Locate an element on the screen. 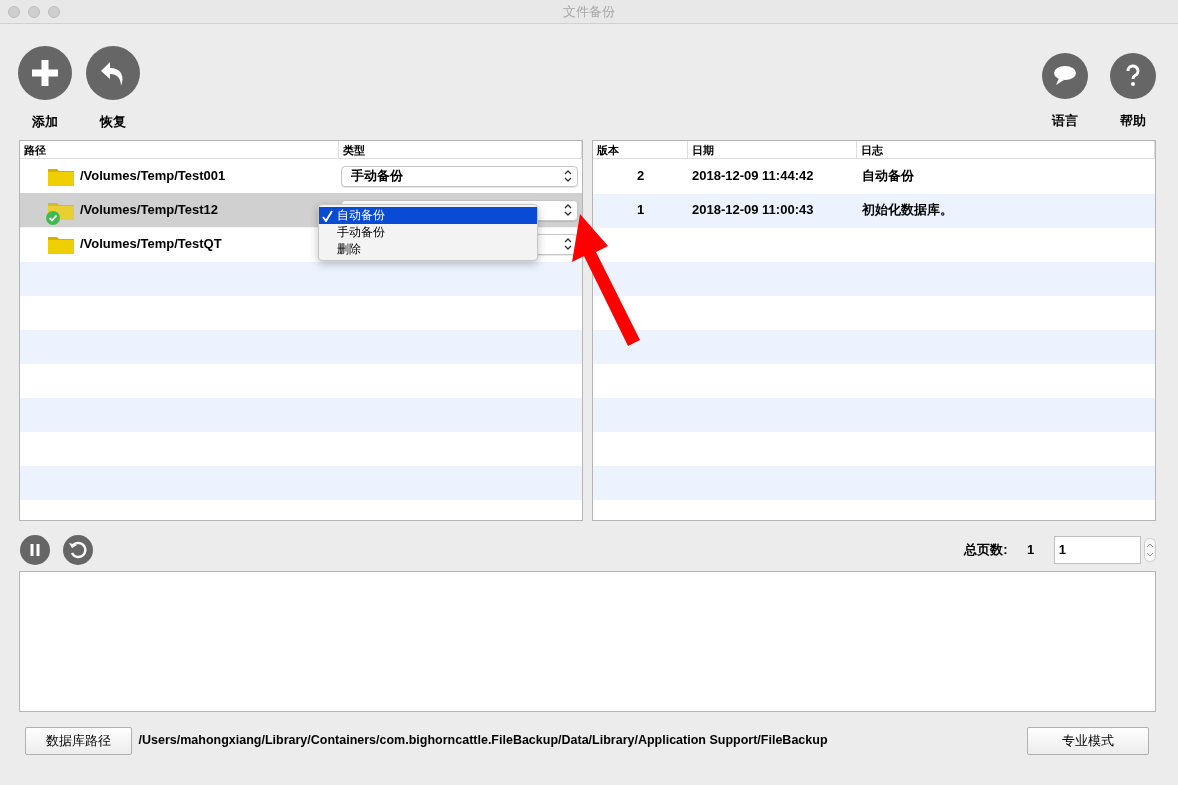 The width and height of the screenshot is (1178, 785). table-cell-text: 自动备份 is located at coordinates (887, 176).